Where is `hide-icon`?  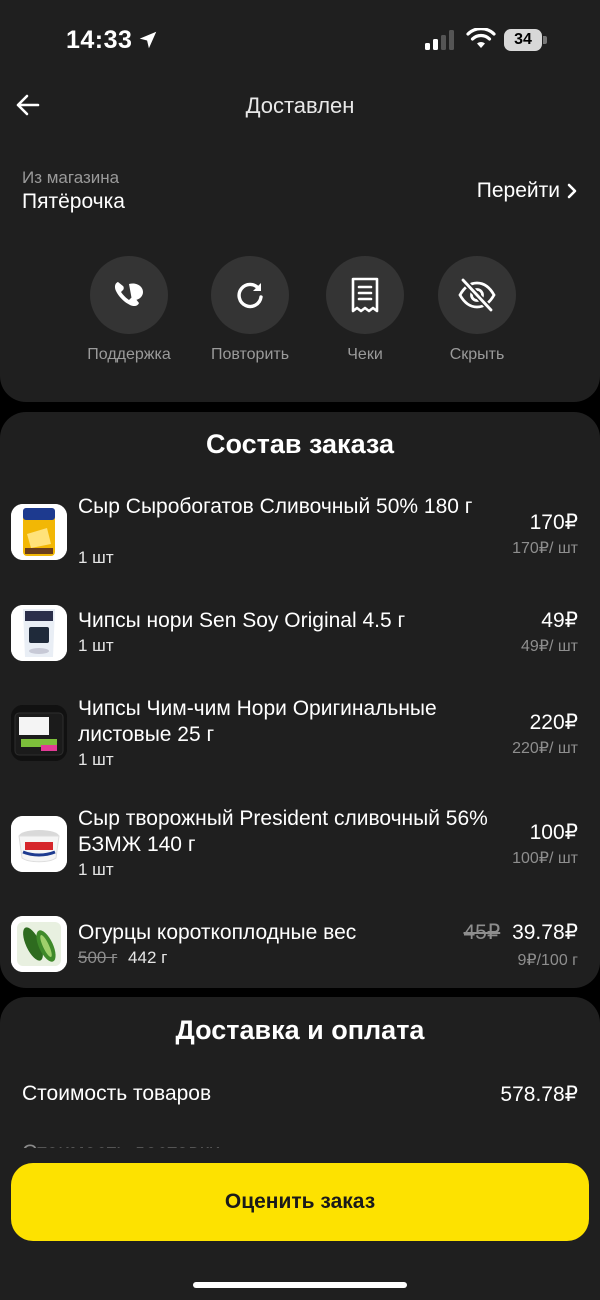 hide-icon is located at coordinates (477, 295).